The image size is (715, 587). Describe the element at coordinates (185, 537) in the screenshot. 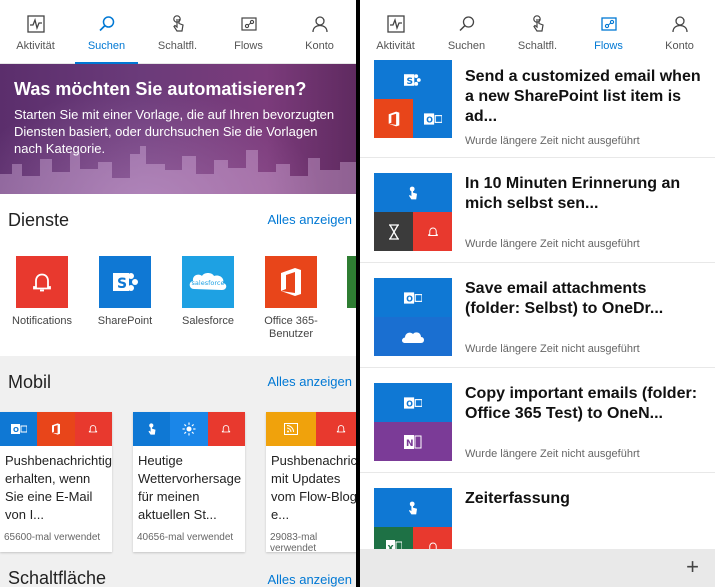

I see `card-usage: 40656-mal verwendet` at that location.